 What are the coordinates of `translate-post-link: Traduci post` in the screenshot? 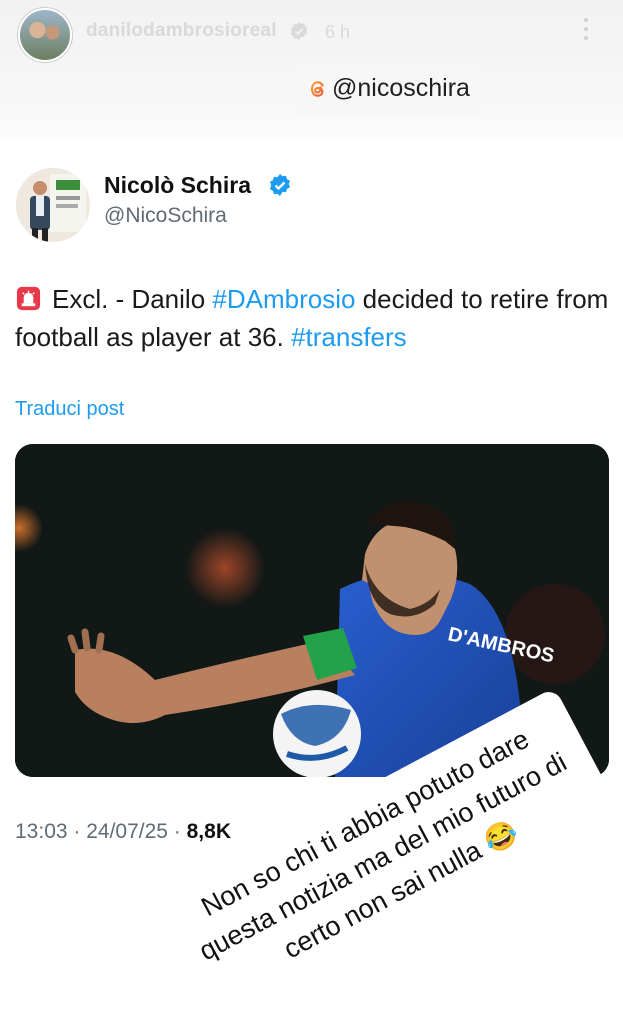 It's located at (69, 409).